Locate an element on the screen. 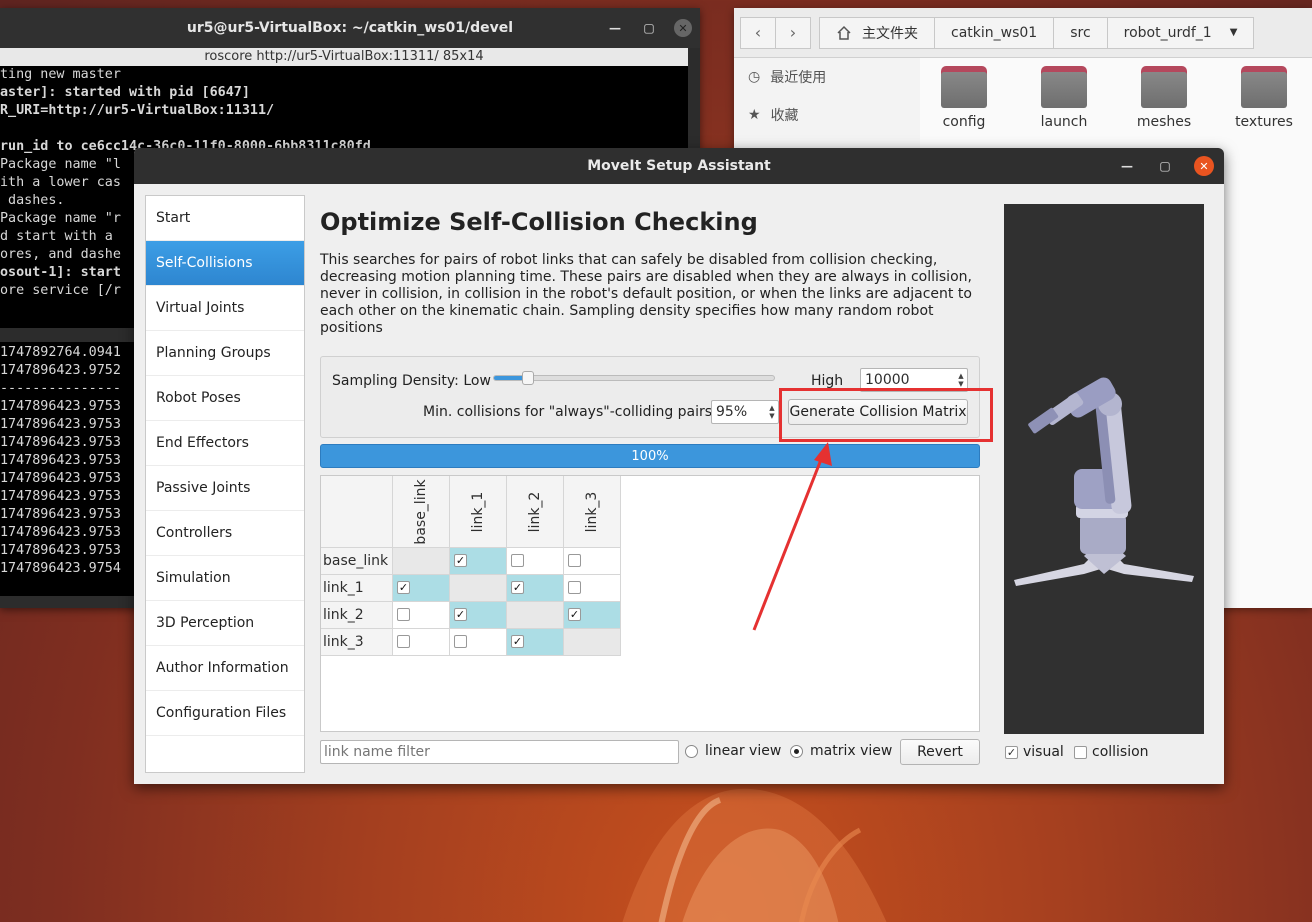  folder-meshes: meshes is located at coordinates (1164, 98).